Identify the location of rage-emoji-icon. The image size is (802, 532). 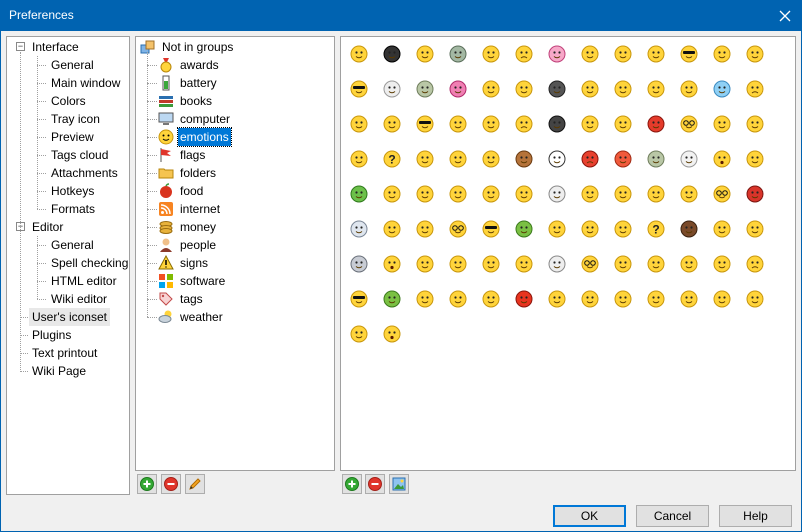
(590, 159).